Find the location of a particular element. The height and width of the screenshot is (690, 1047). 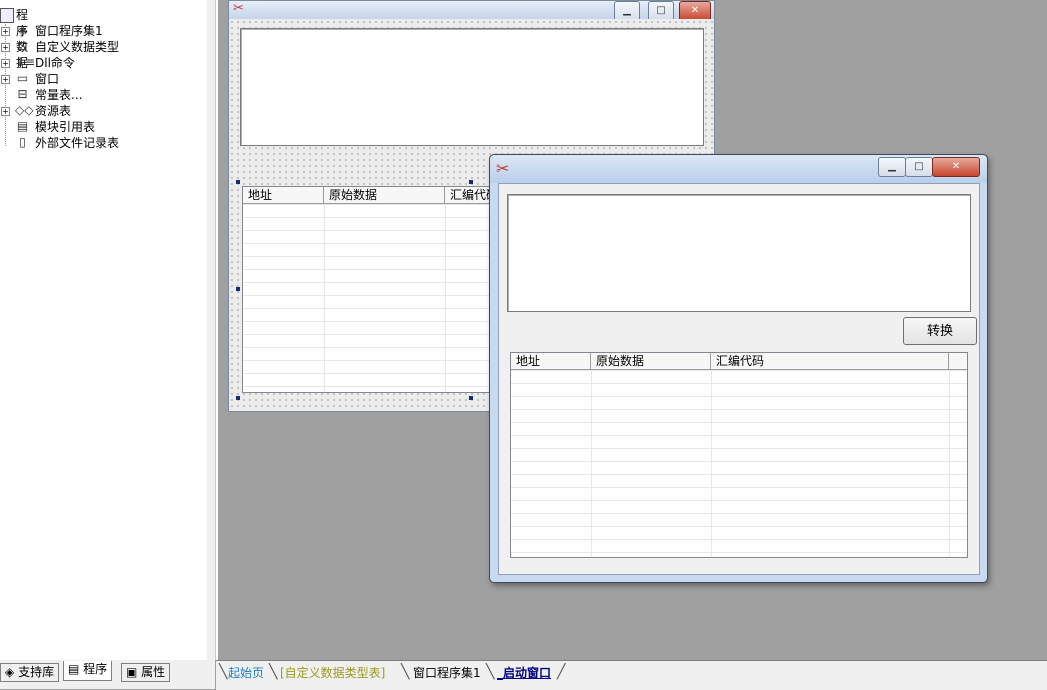

window-titlebar: ✂ ▁ □ ✕ is located at coordinates (738, 169).